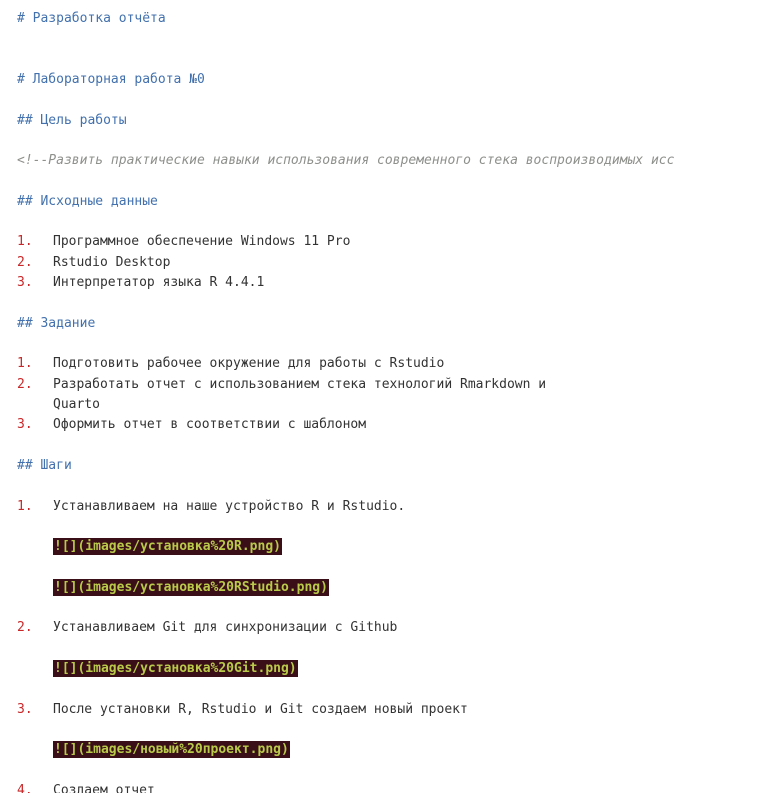  Describe the element at coordinates (44, 465) in the screenshot. I see `steps-heading-line: ## Шаги` at that location.